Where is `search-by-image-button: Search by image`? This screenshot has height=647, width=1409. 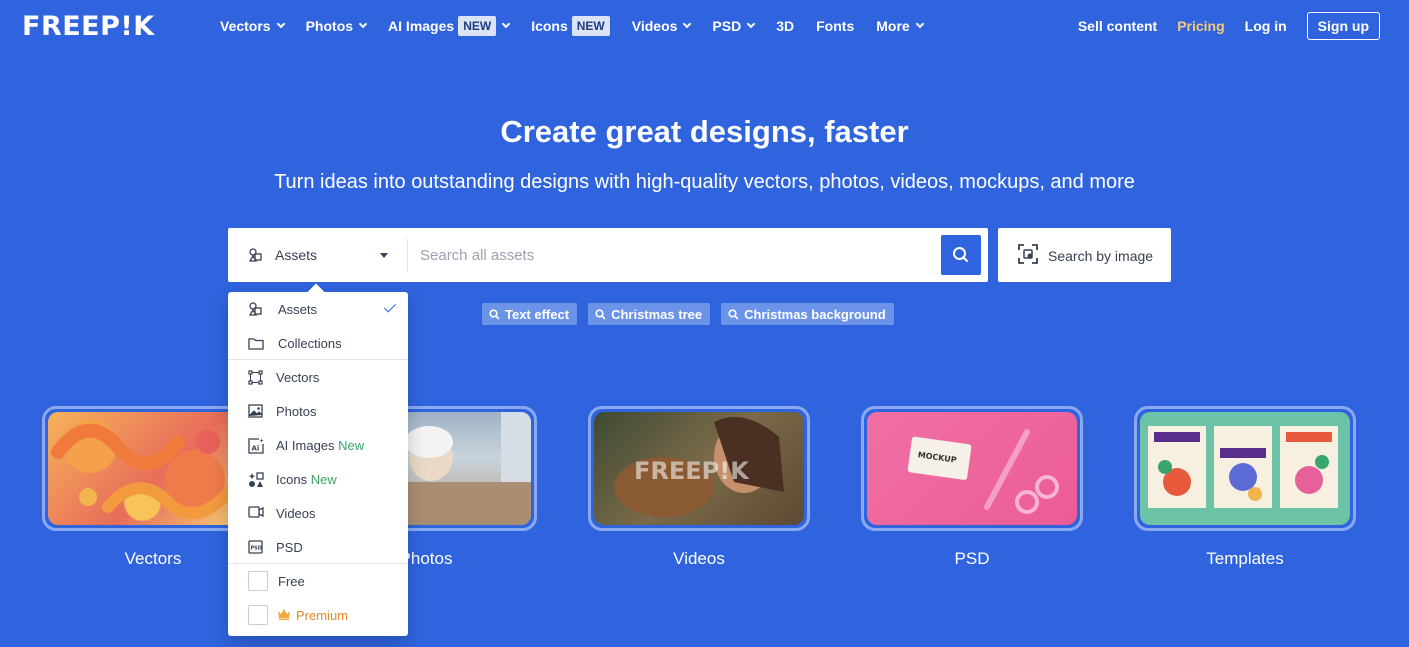
search-by-image-button: Search by image is located at coordinates (1084, 255).